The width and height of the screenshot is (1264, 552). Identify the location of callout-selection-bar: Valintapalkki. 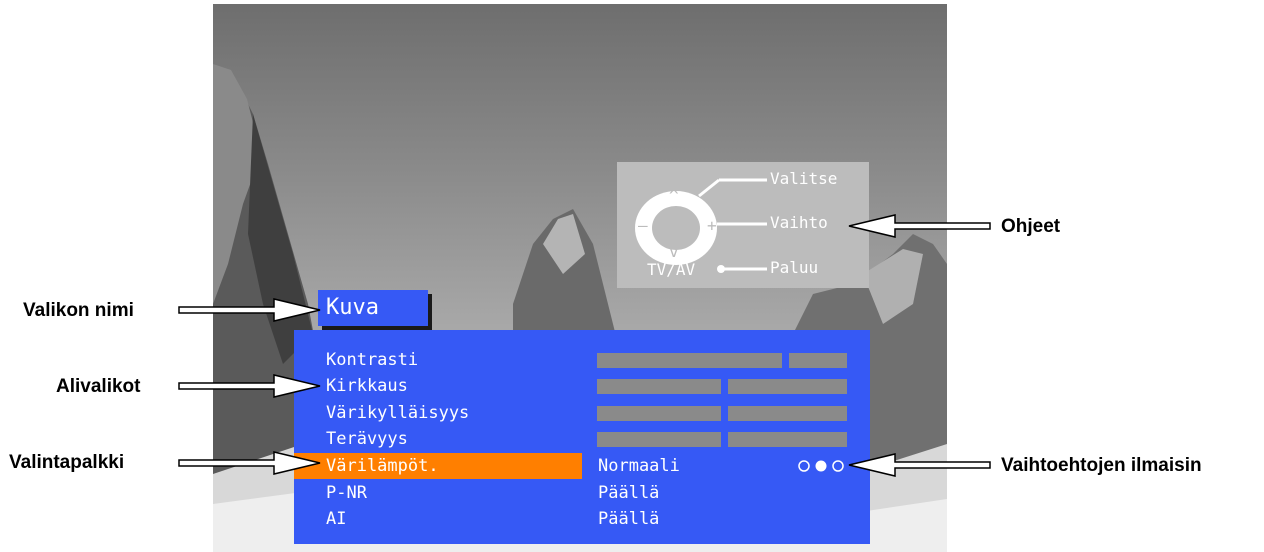
(67, 462).